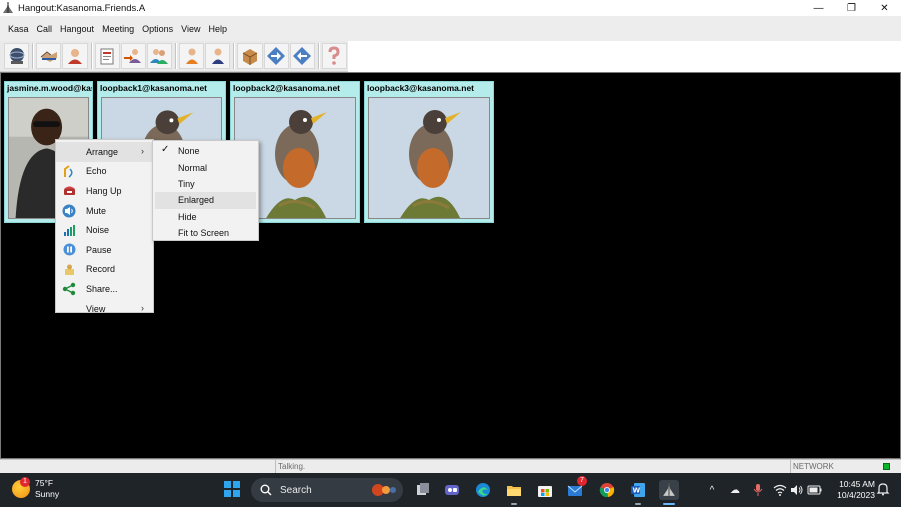 This screenshot has height=507, width=901. I want to click on menu-item-pause: Pause, so click(104, 250).